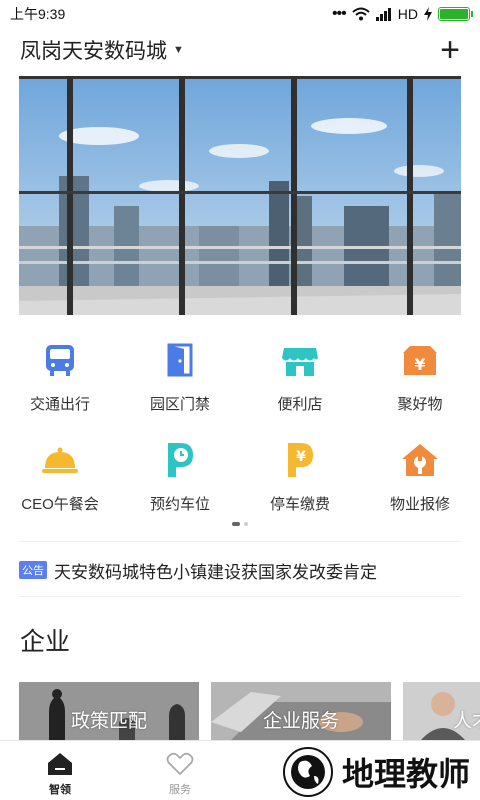  Describe the element at coordinates (60, 790) in the screenshot. I see `tab-label: 智领` at that location.